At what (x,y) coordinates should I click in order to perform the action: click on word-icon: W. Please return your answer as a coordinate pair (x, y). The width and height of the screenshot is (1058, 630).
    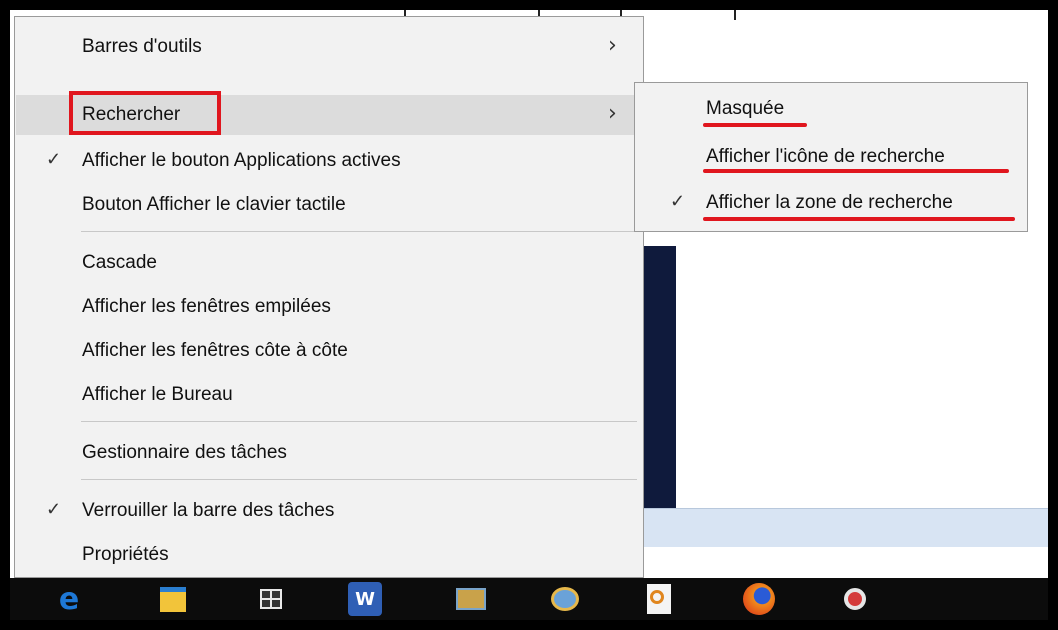
    Looking at the image, I should click on (365, 599).